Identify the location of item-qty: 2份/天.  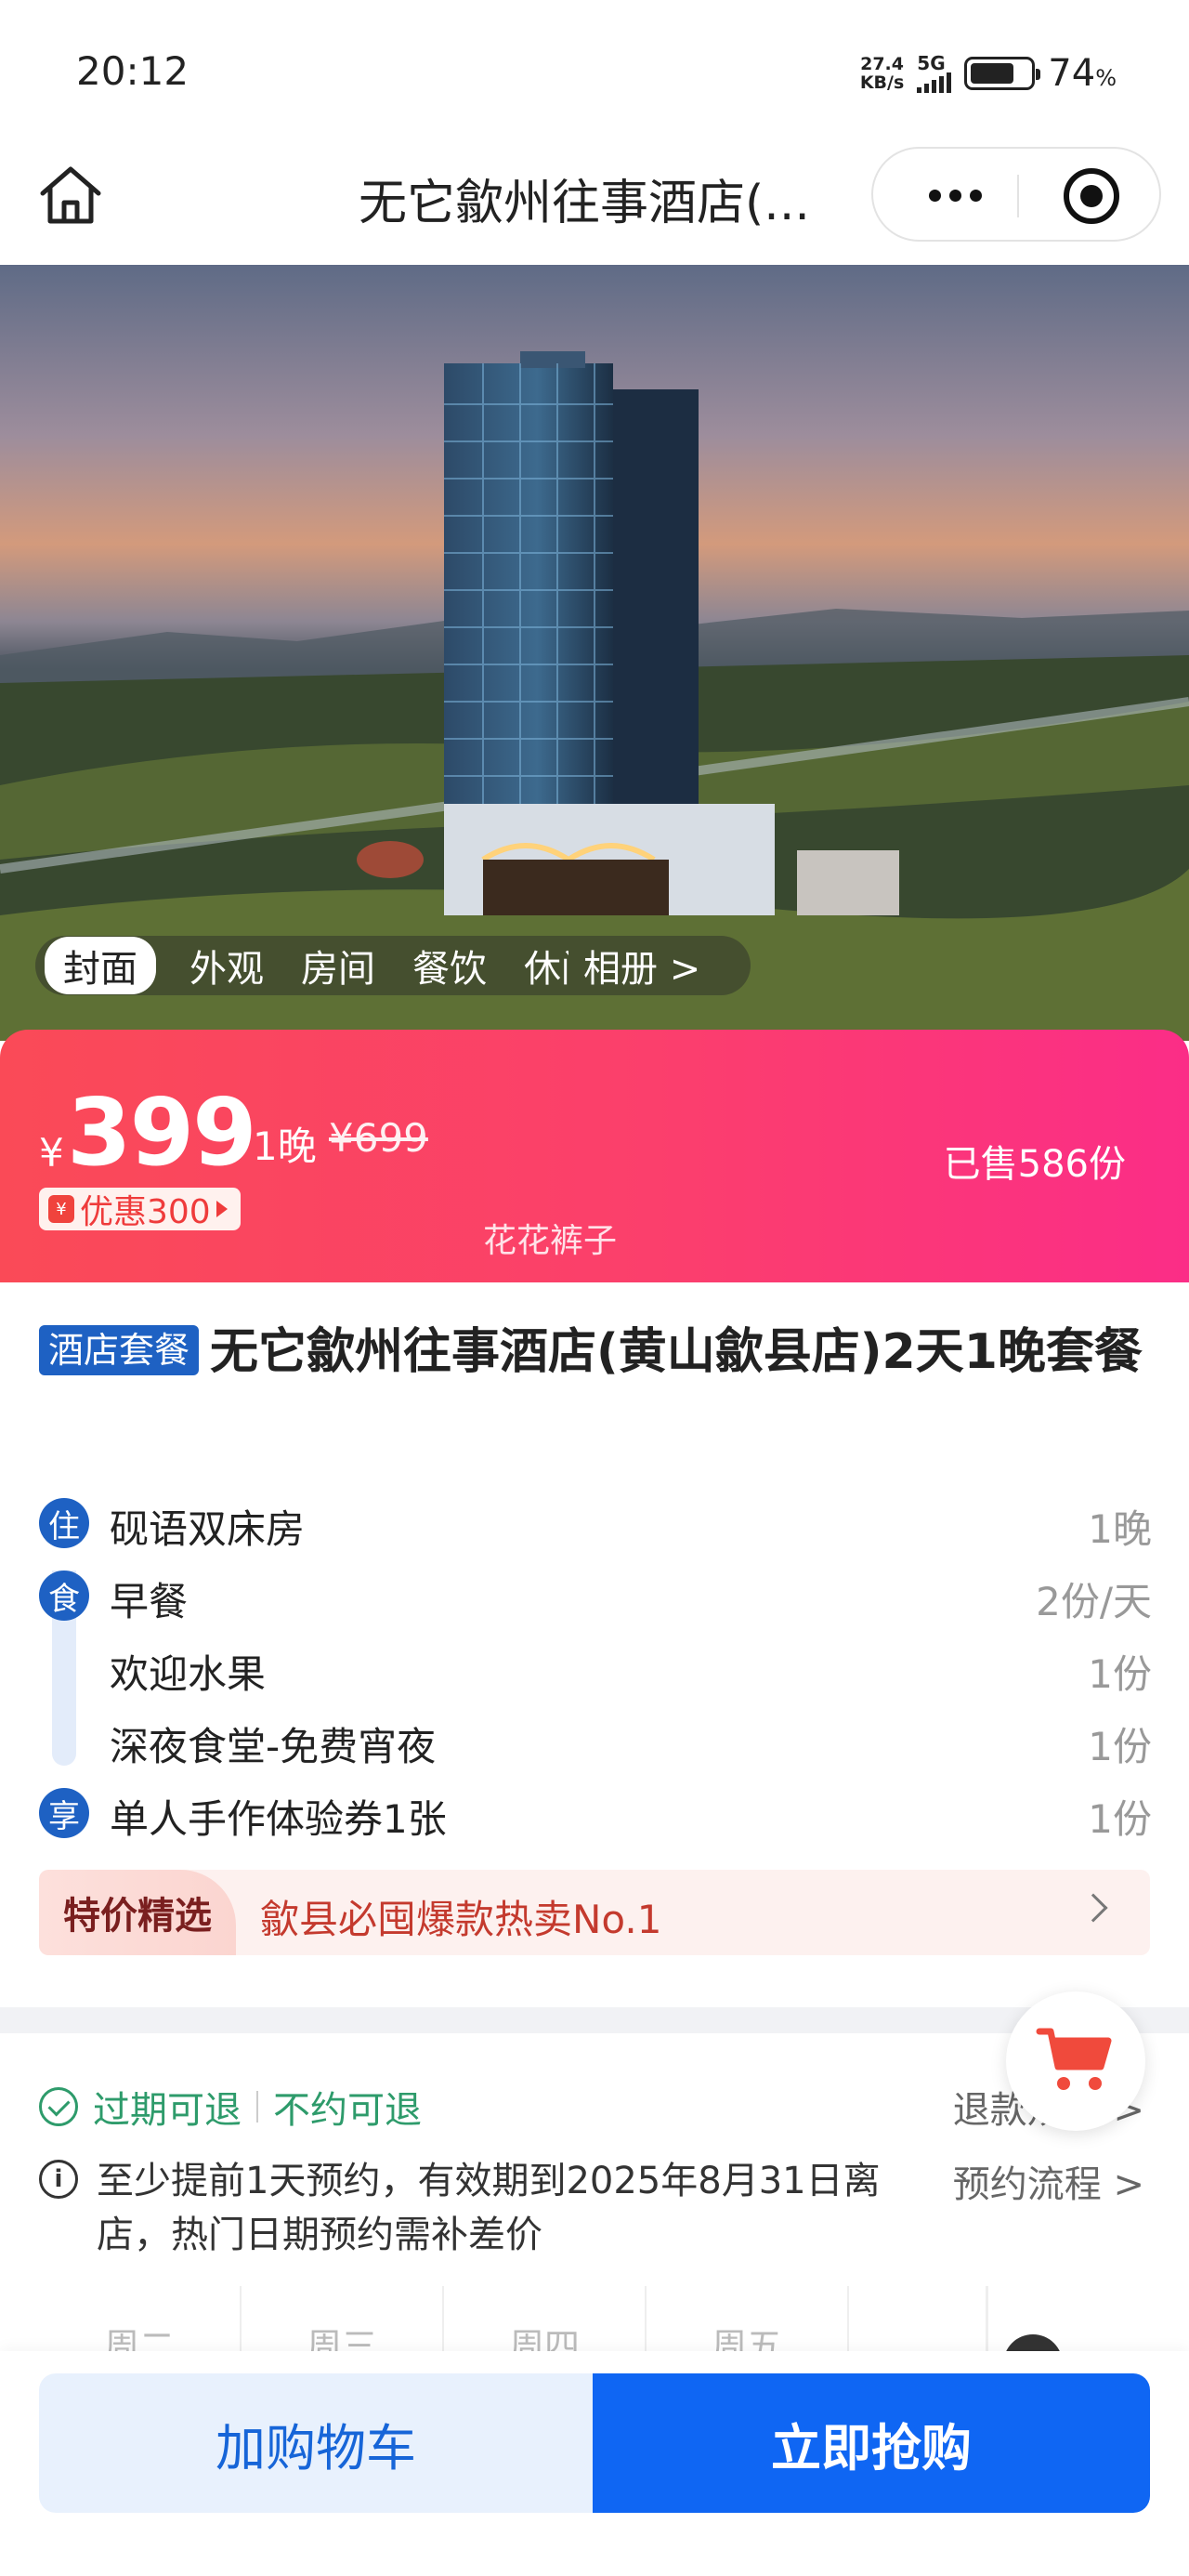
(1094, 1601).